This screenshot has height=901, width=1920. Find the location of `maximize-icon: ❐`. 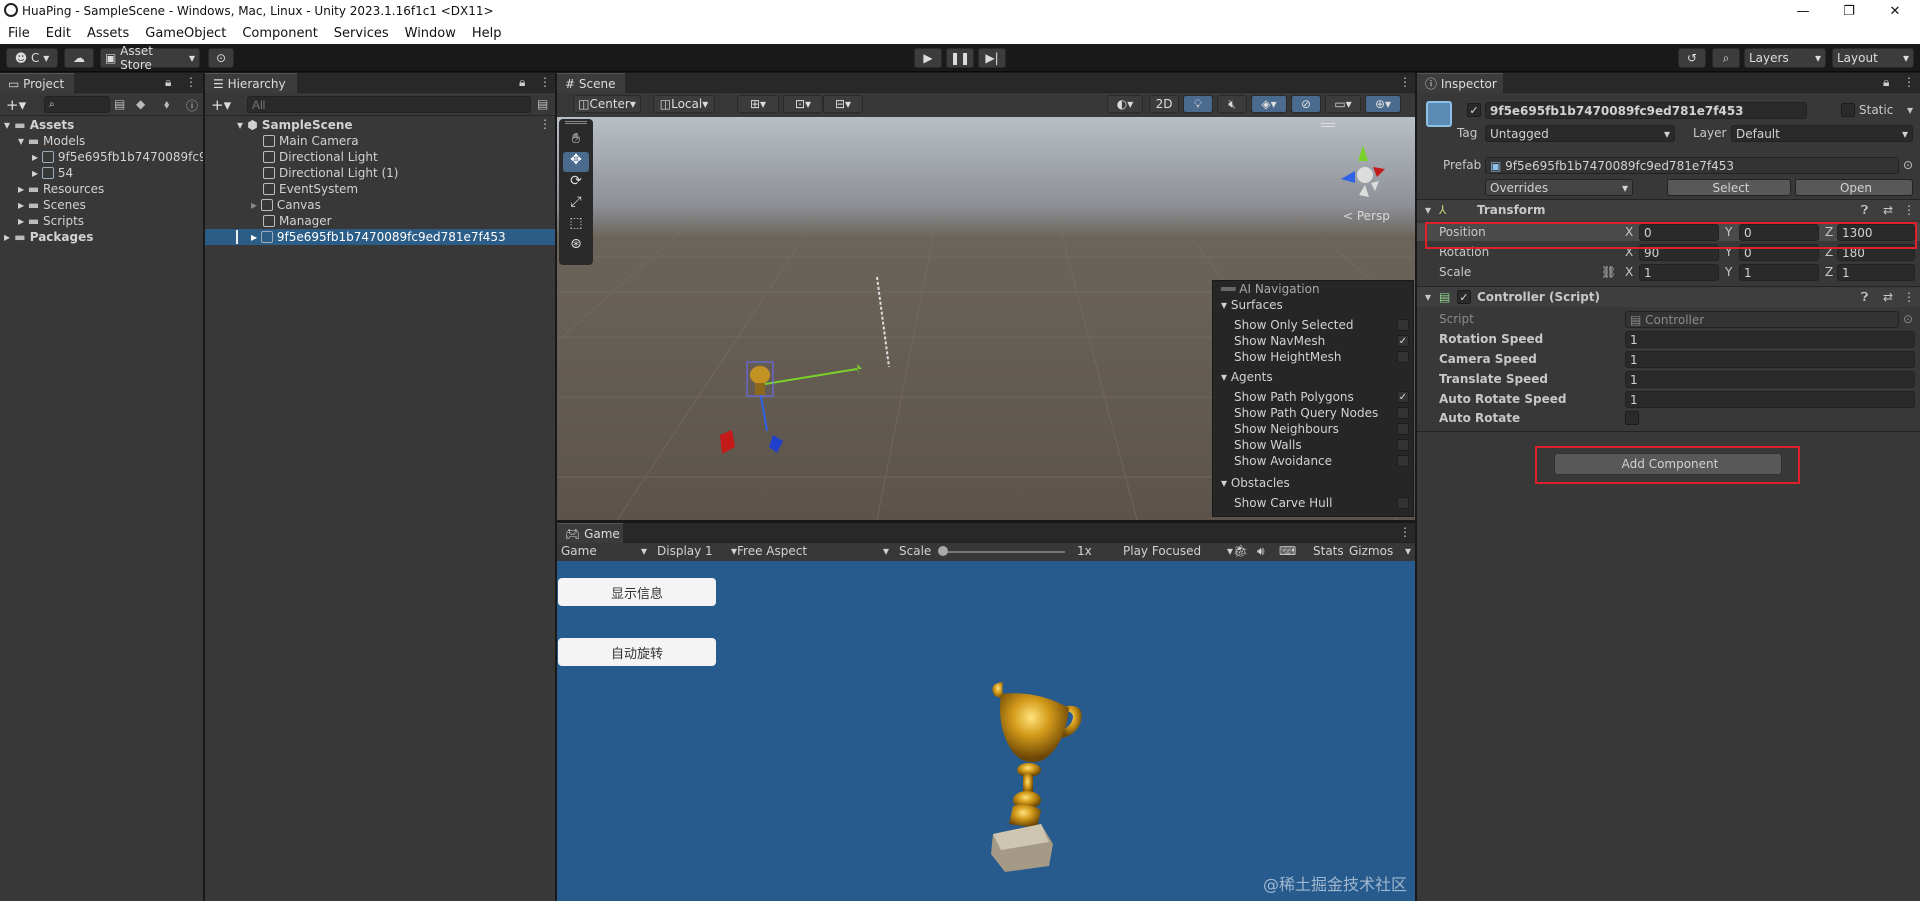

maximize-icon: ❐ is located at coordinates (1849, 11).